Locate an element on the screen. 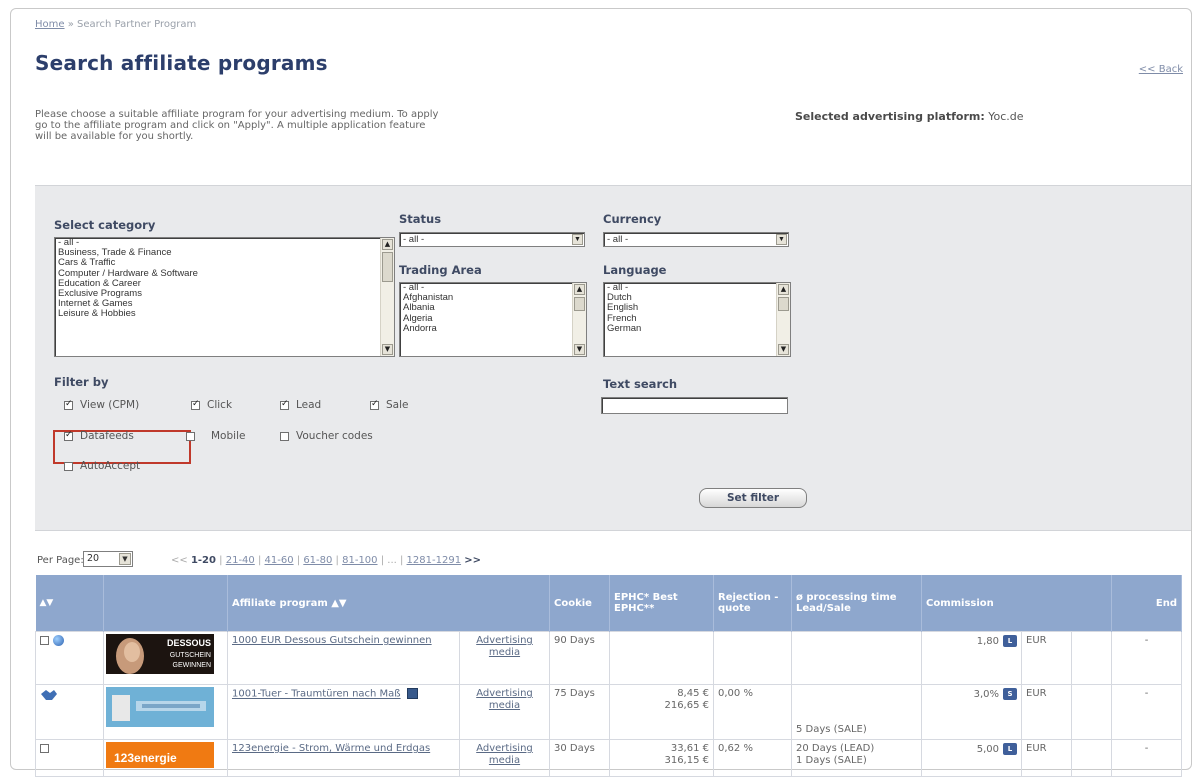  text-search-input is located at coordinates (694, 405).